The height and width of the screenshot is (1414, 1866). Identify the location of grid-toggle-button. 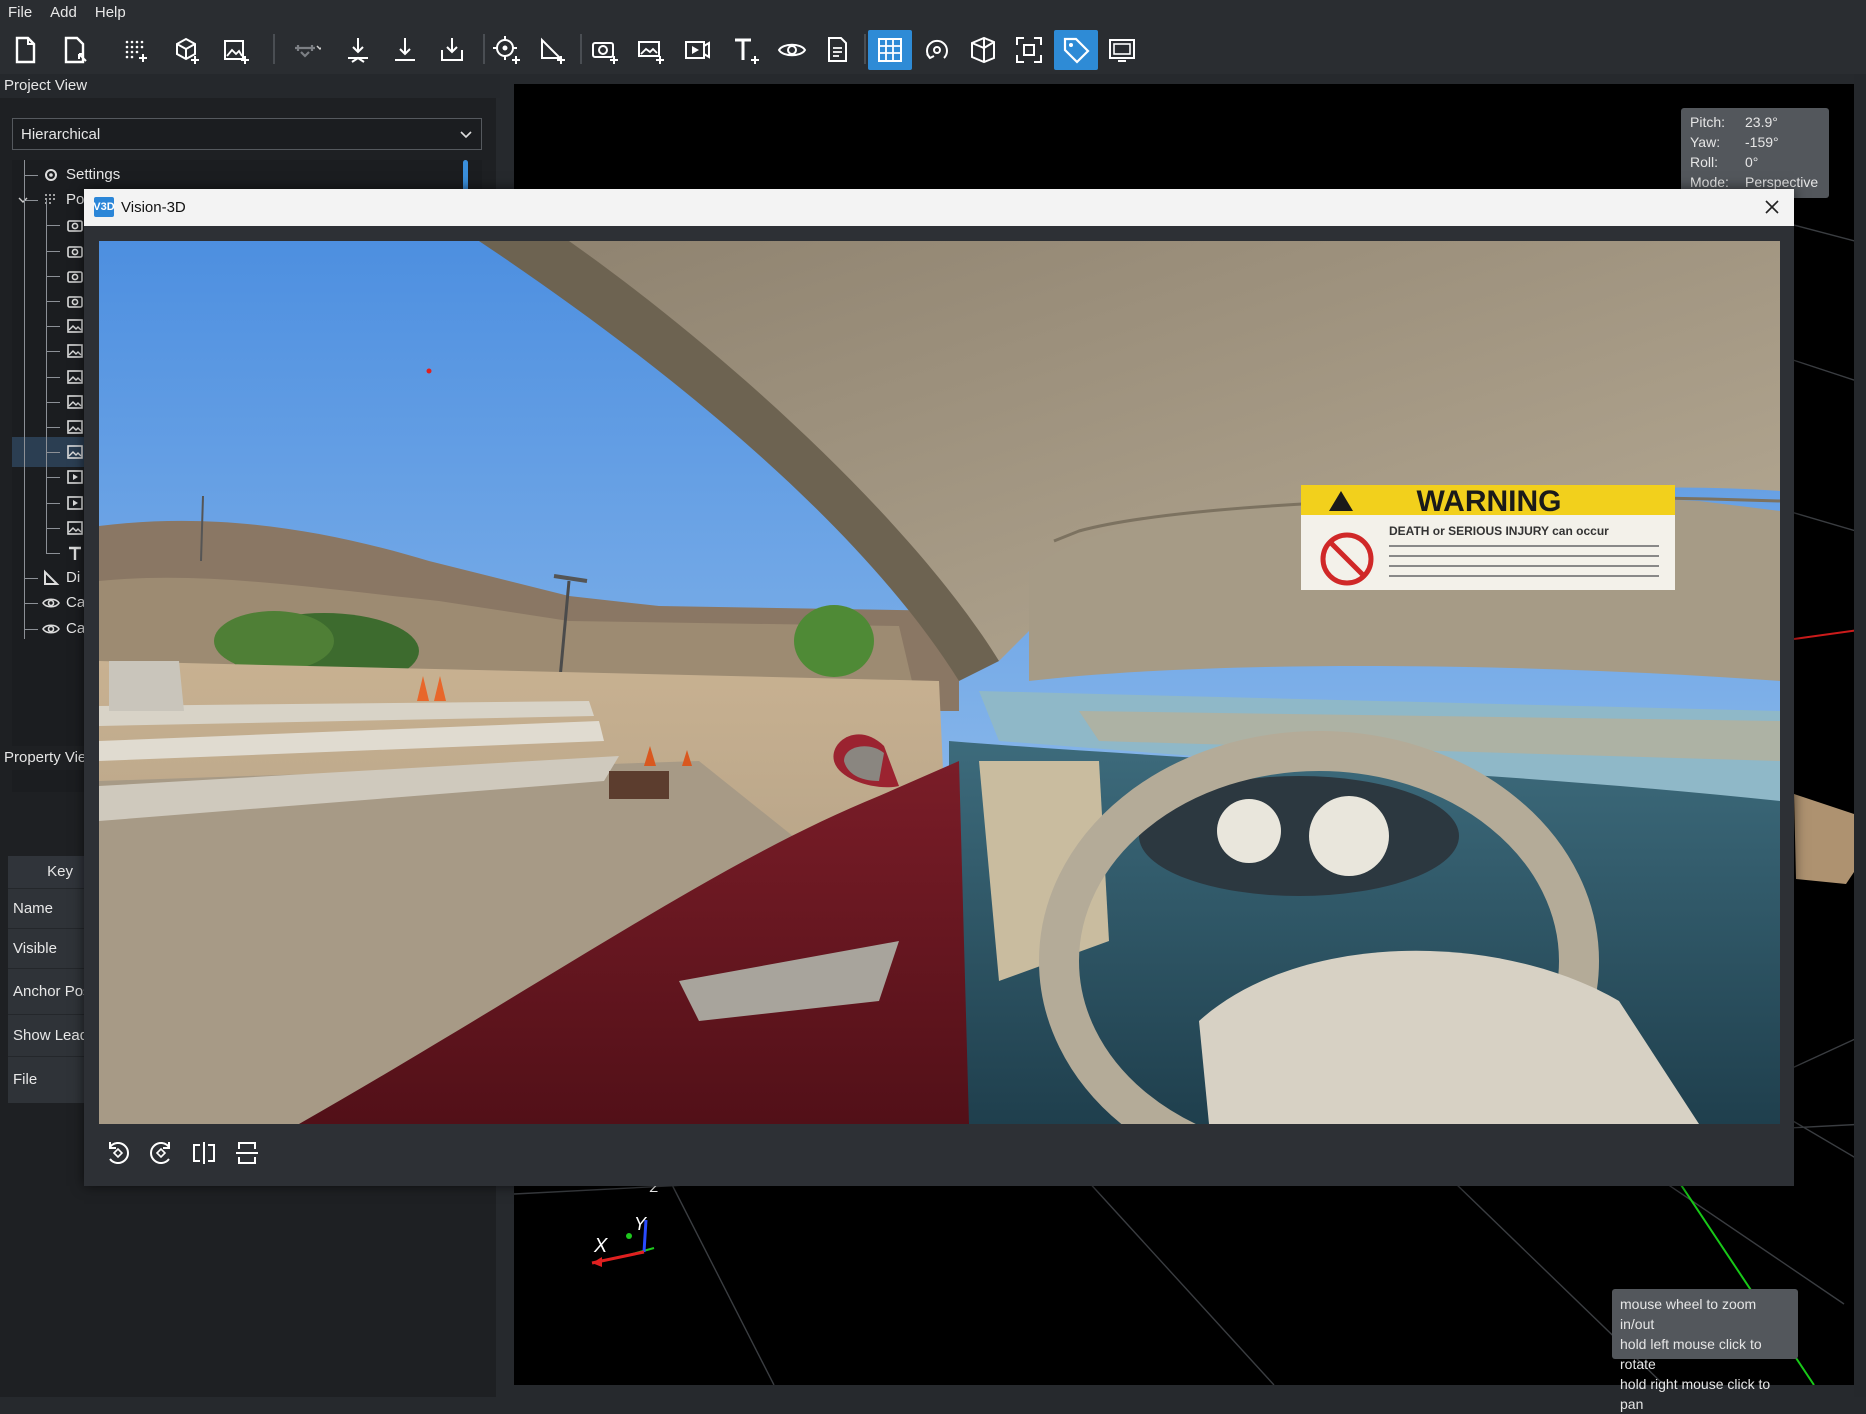
(890, 50).